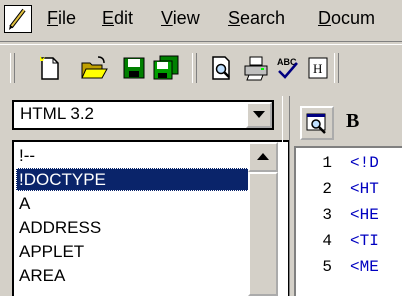 The height and width of the screenshot is (296, 402). What do you see at coordinates (67, 18) in the screenshot?
I see `menu-label-rest: ile` at bounding box center [67, 18].